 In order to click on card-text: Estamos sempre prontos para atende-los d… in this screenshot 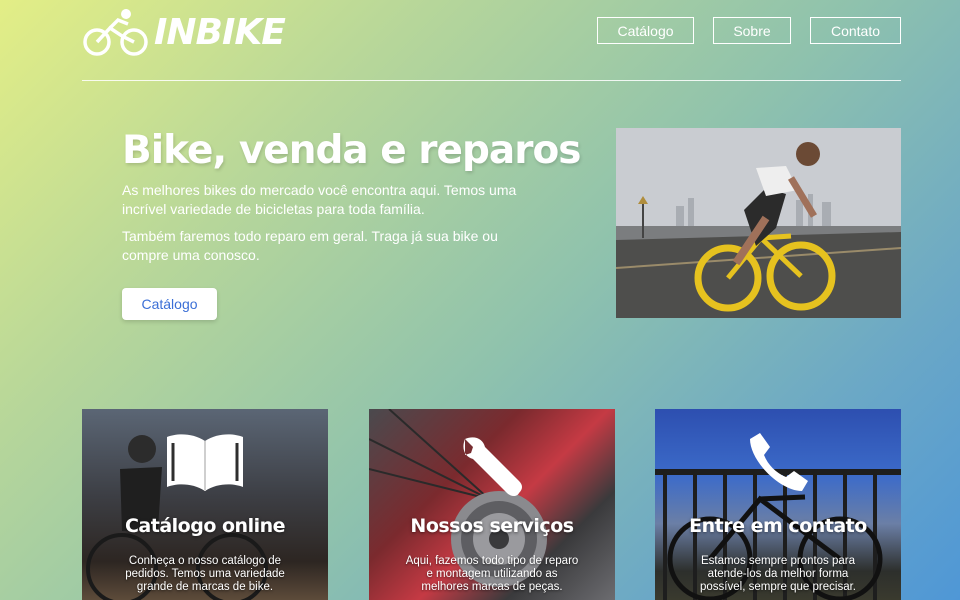, I will do `click(778, 574)`.